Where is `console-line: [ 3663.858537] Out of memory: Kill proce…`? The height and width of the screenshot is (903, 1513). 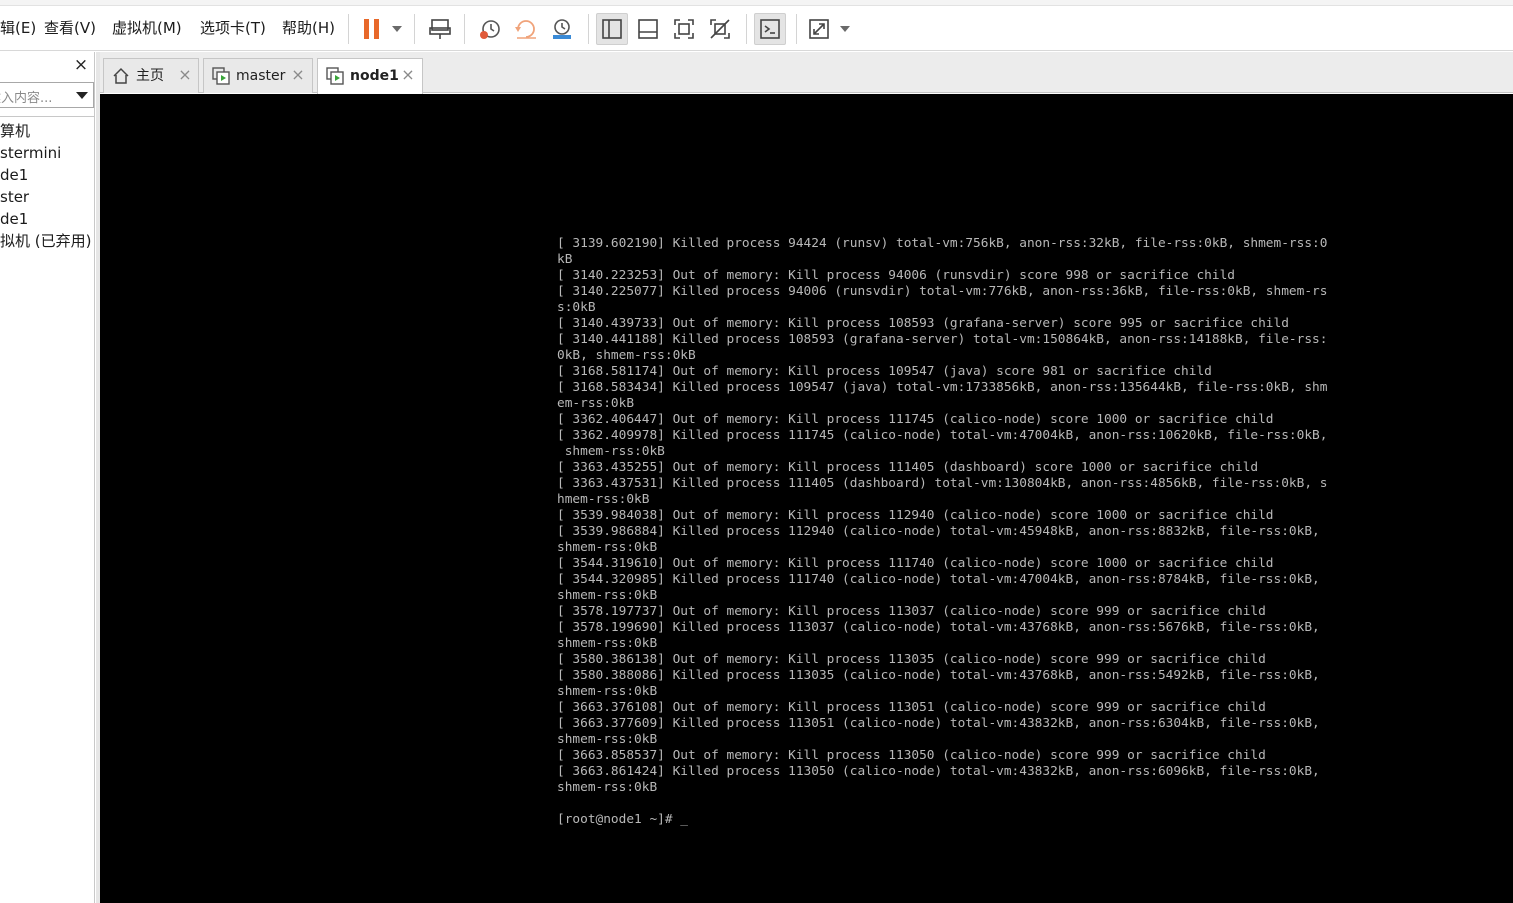
console-line: [ 3663.858537] Out of memory: Kill proce… is located at coordinates (911, 755).